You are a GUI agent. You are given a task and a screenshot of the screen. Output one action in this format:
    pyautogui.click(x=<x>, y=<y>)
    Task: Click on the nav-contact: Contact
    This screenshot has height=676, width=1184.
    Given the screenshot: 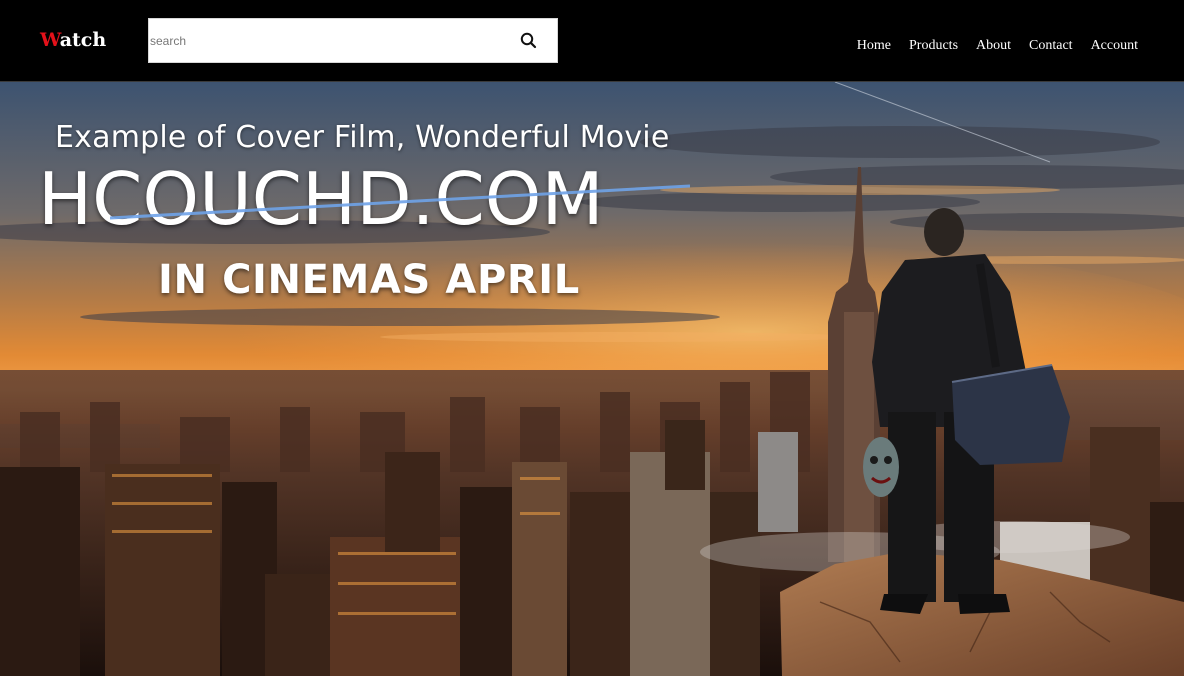 What is the action you would take?
    pyautogui.click(x=1051, y=46)
    